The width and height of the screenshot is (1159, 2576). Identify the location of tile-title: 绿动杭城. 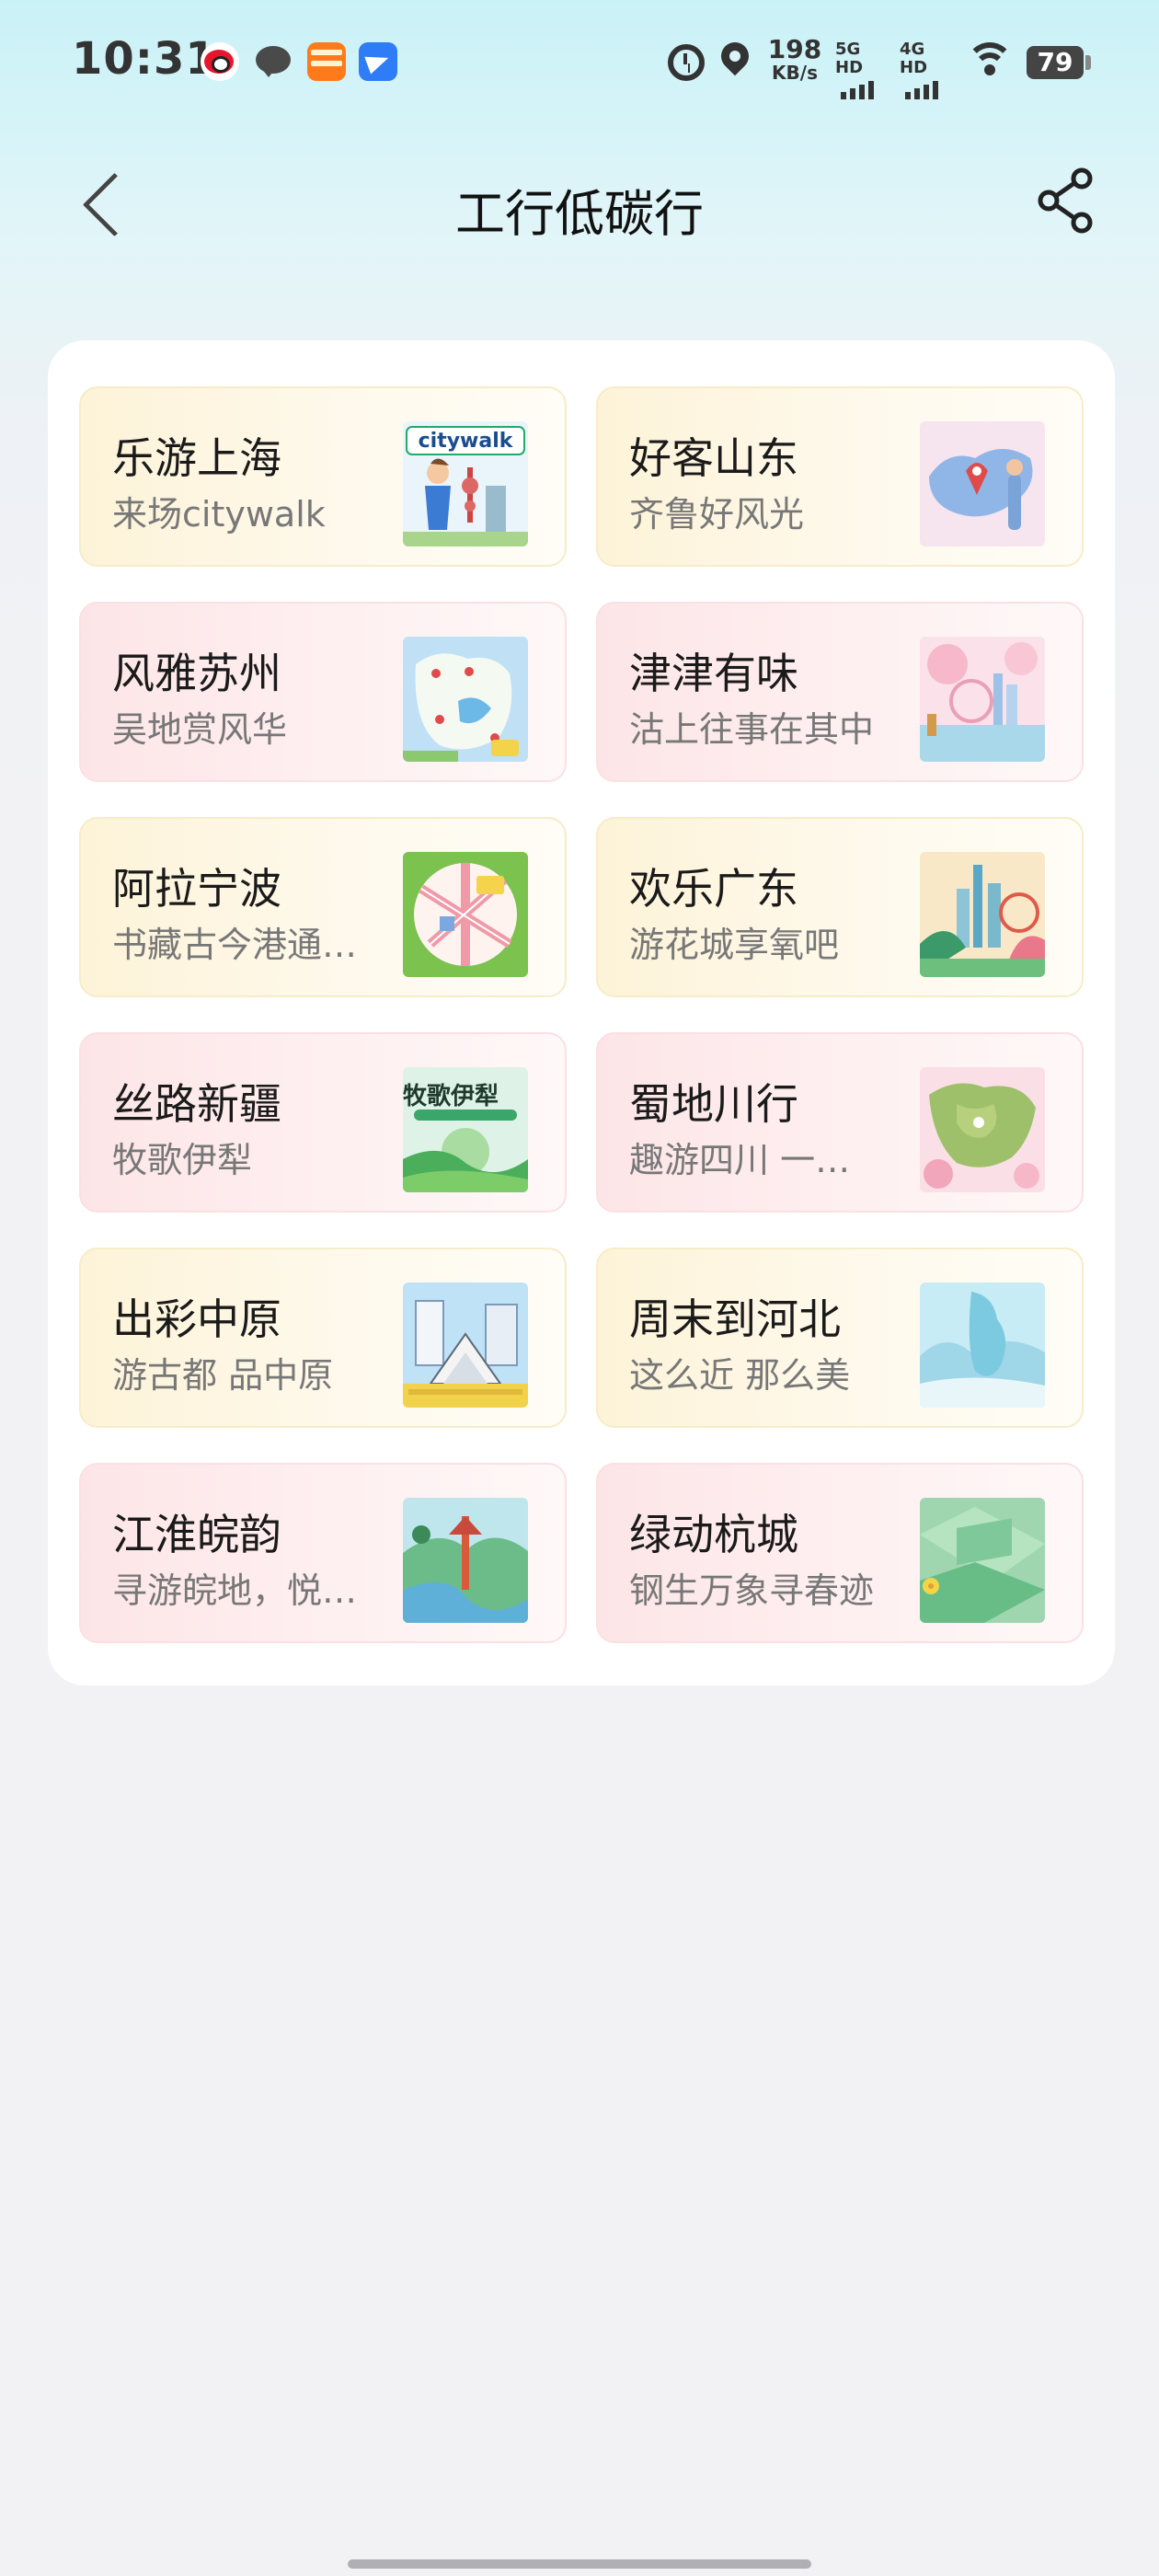
(713, 1534).